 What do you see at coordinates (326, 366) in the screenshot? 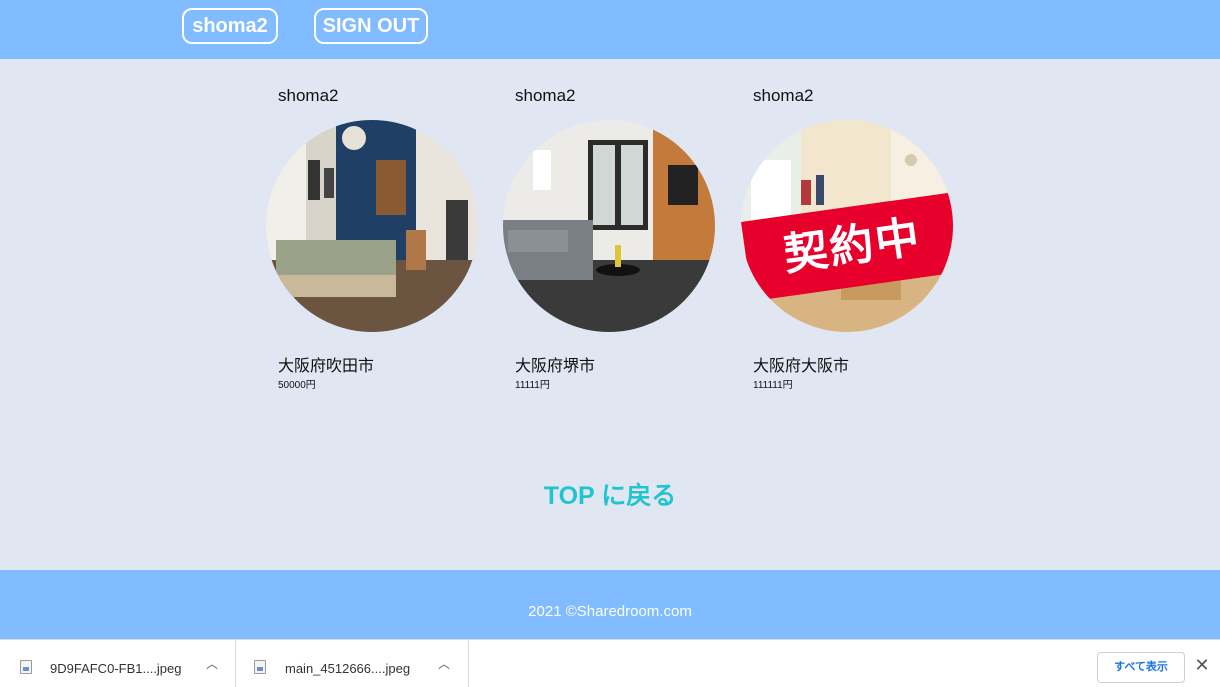
I see `listing-city: 大阪府吹田市` at bounding box center [326, 366].